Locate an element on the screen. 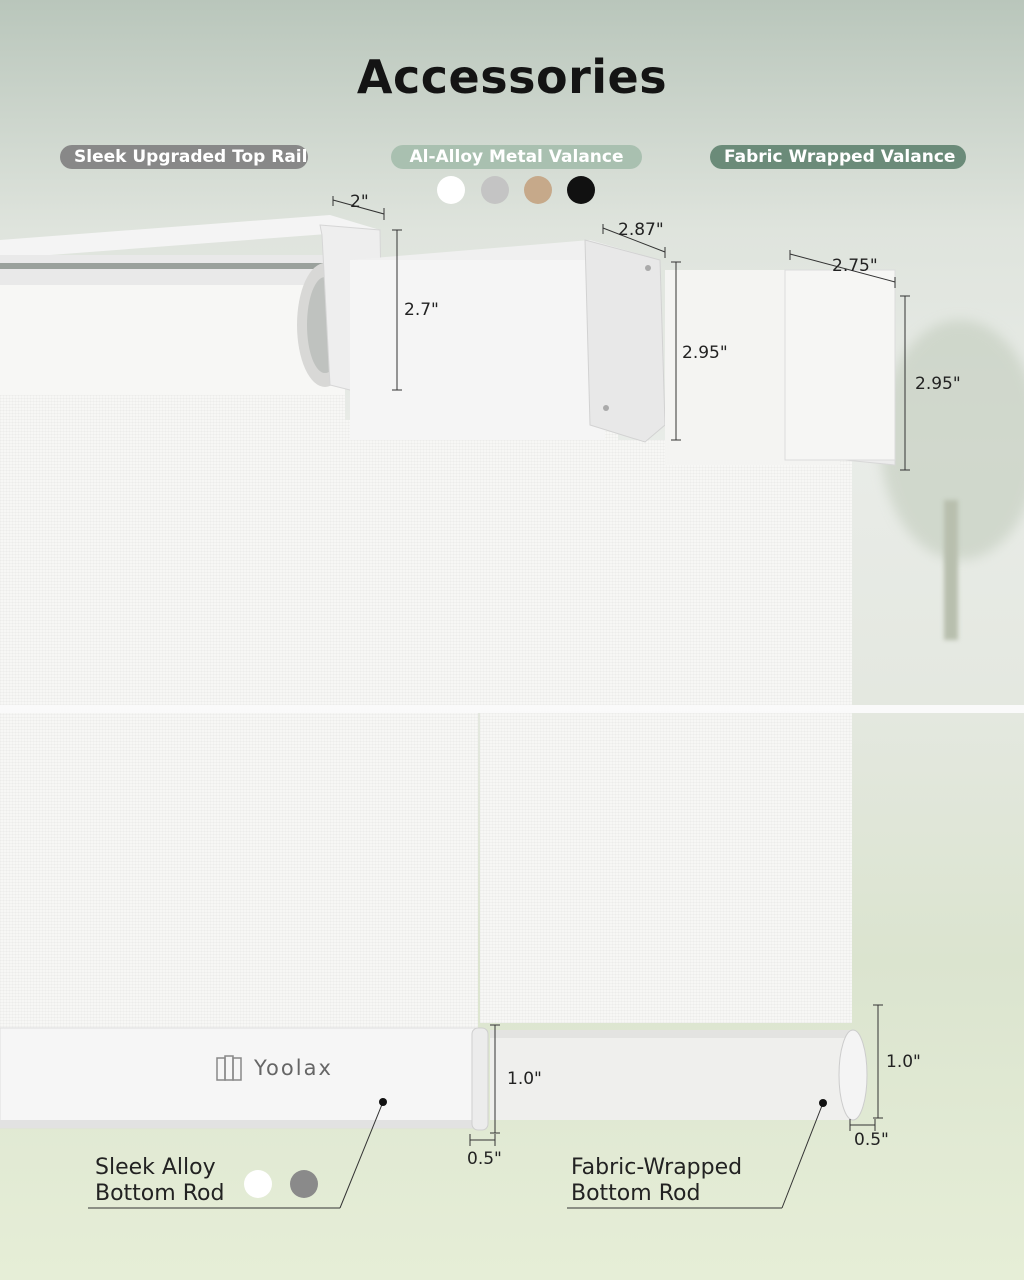  rail-height-dimension: 2.7" is located at coordinates (421, 310).